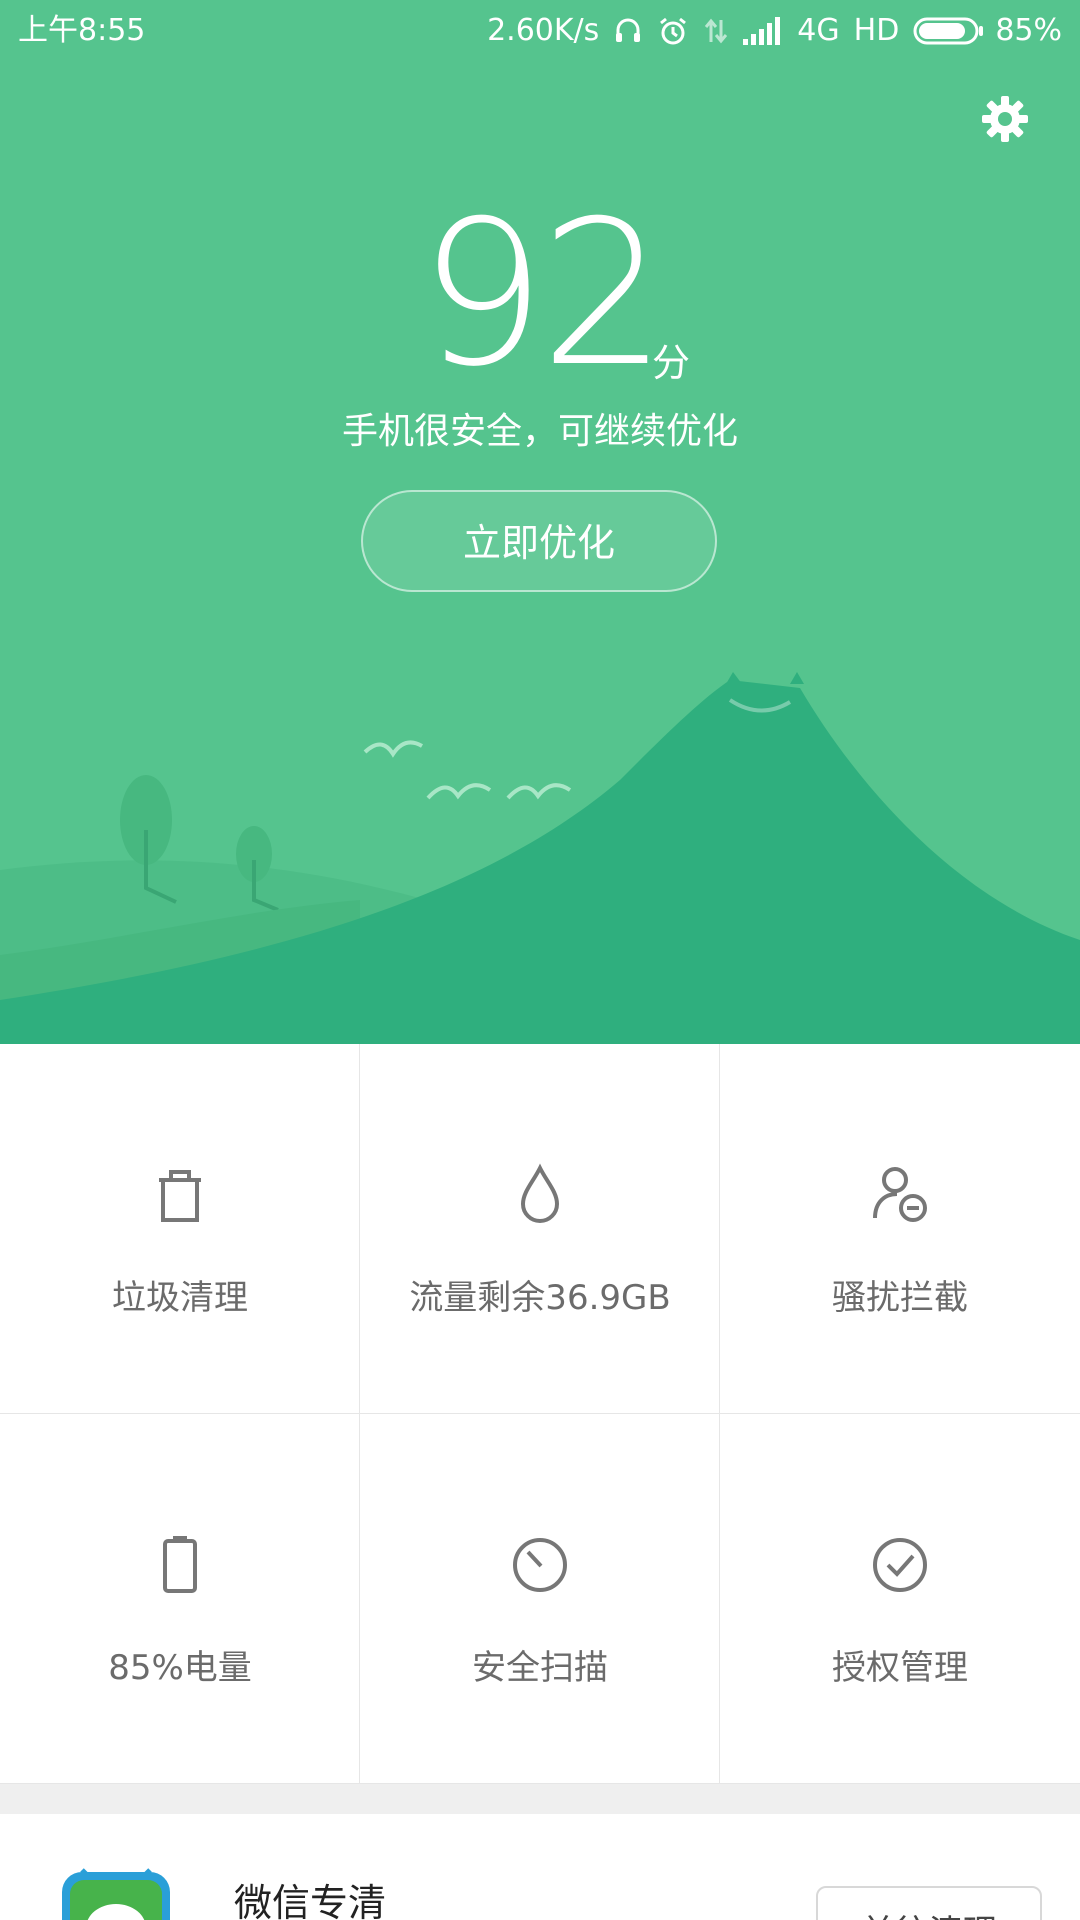 The width and height of the screenshot is (1080, 1920). I want to click on go-clean-button: 前往清理, so click(929, 1903).